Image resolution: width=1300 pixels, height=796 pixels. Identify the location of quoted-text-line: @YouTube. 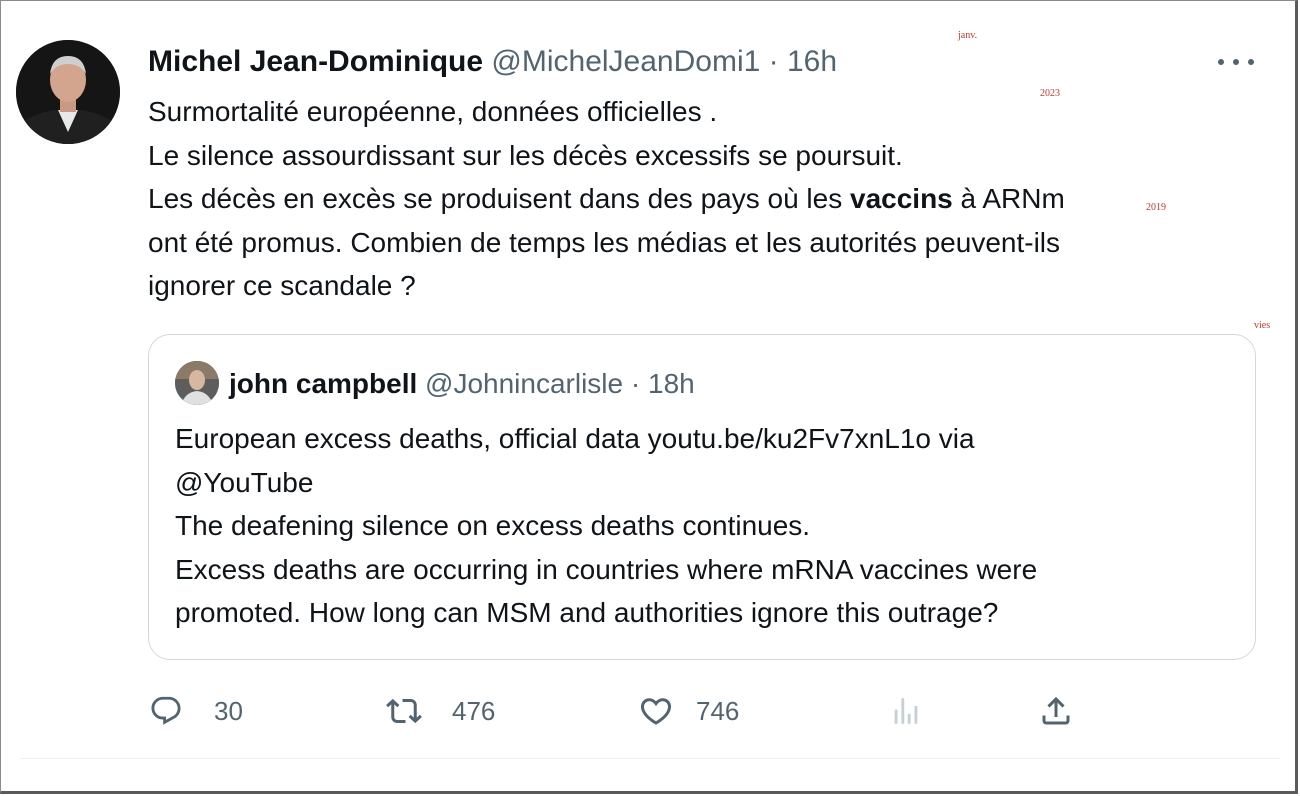
(244, 482).